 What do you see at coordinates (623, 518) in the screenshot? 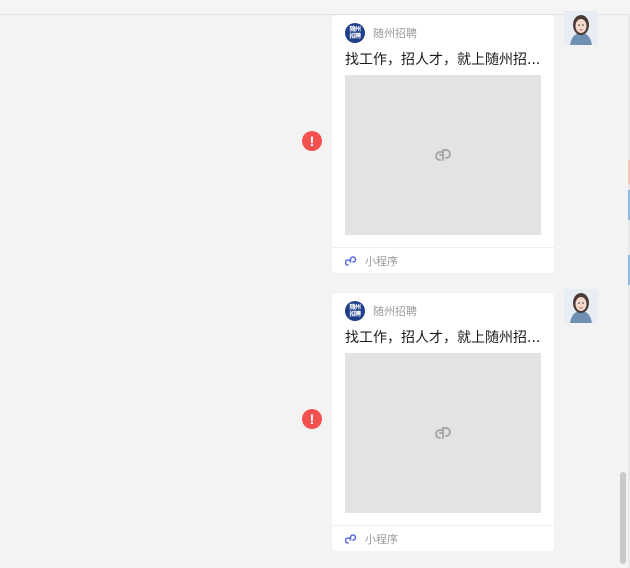
I see `scrollbar-thumb` at bounding box center [623, 518].